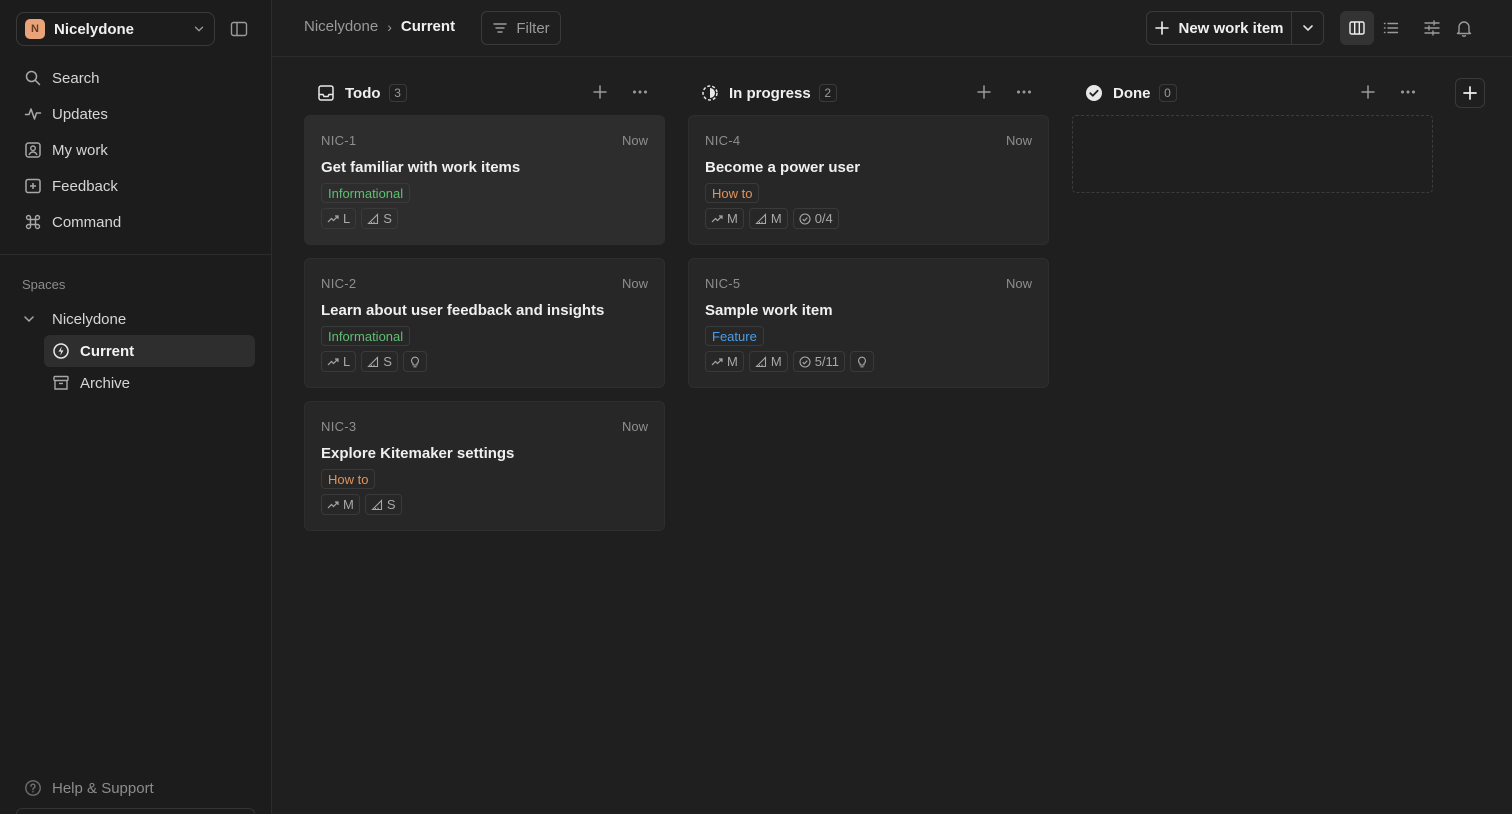  I want to click on nav-item-updates: Updates, so click(136, 114).